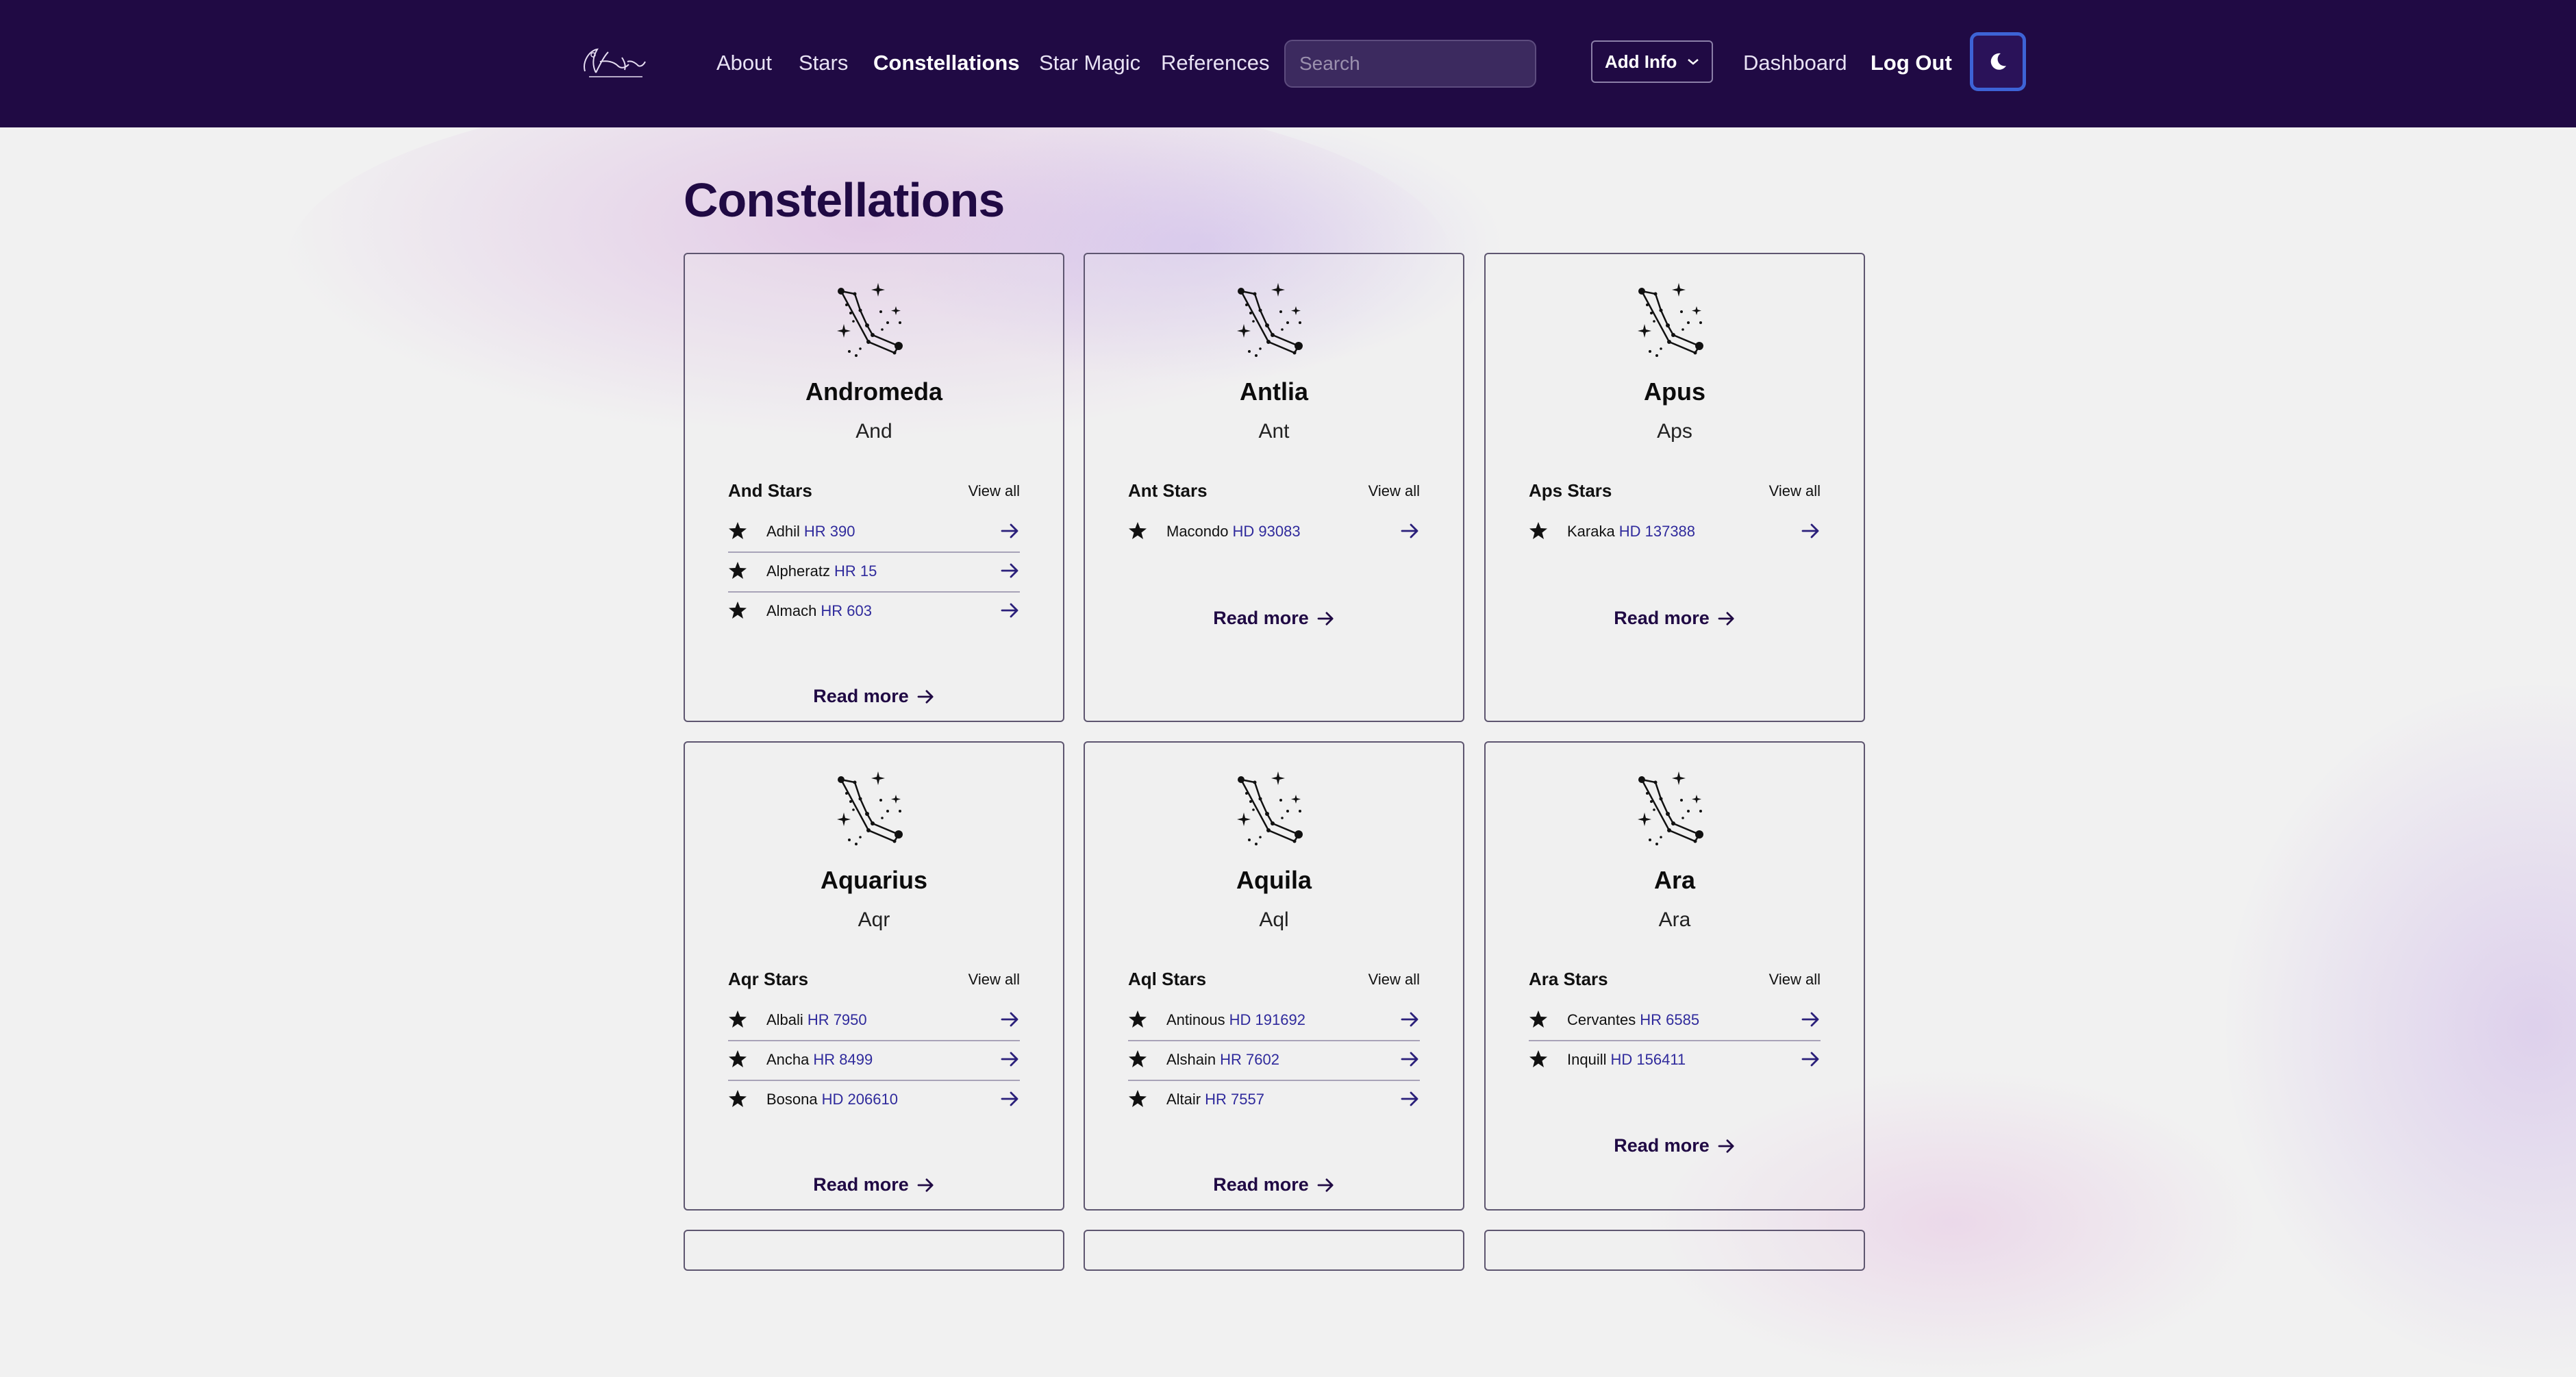 The width and height of the screenshot is (2576, 1377). I want to click on constellation-name: Aquila, so click(1274, 881).